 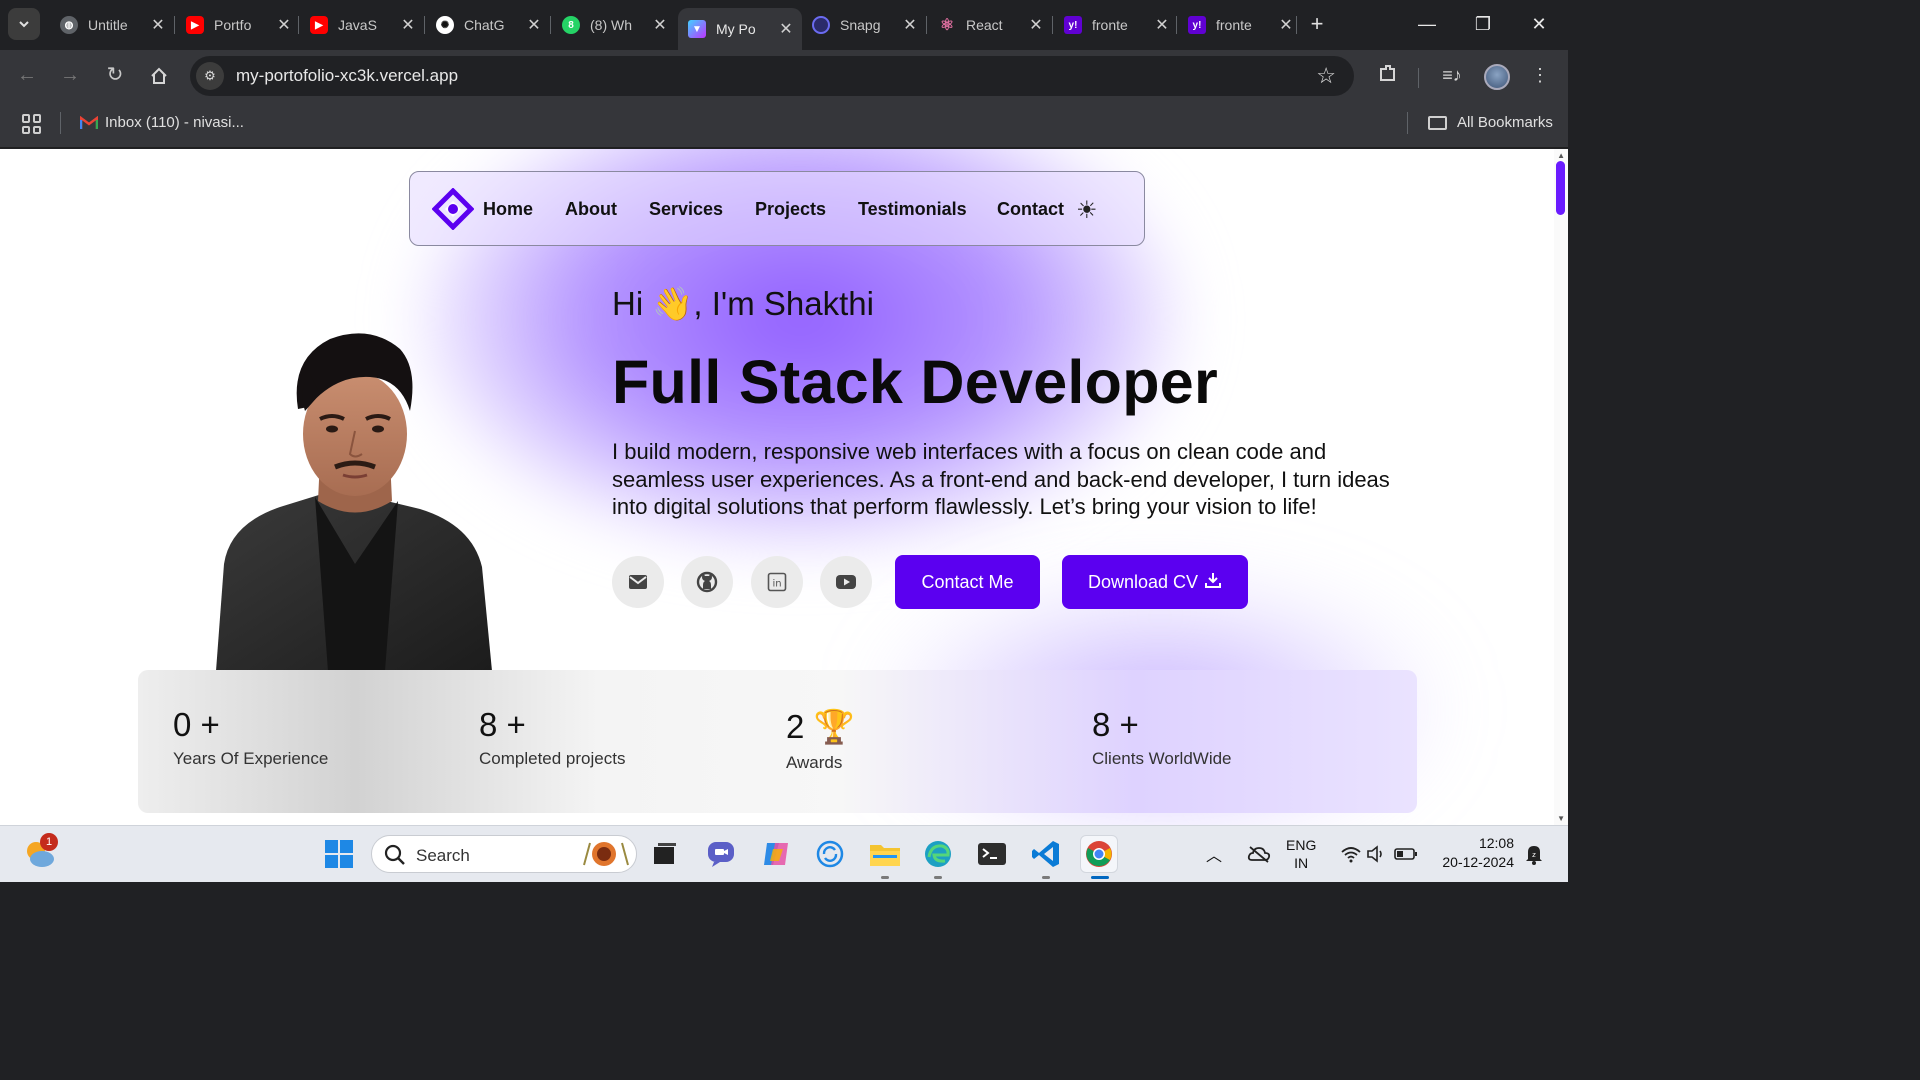 I want to click on youtube-button, so click(x=846, y=582).